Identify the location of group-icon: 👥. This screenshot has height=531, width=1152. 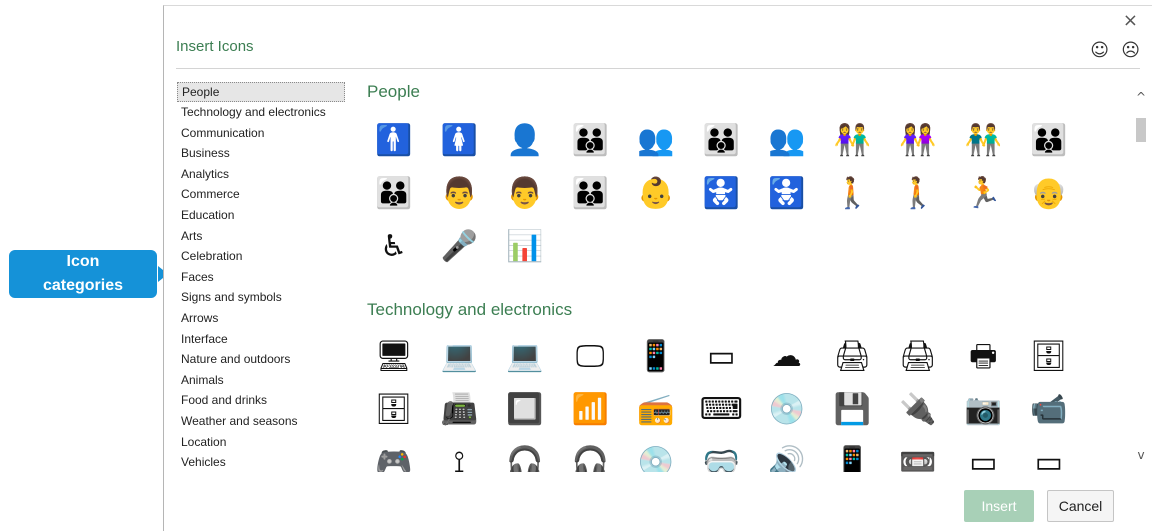
(656, 140).